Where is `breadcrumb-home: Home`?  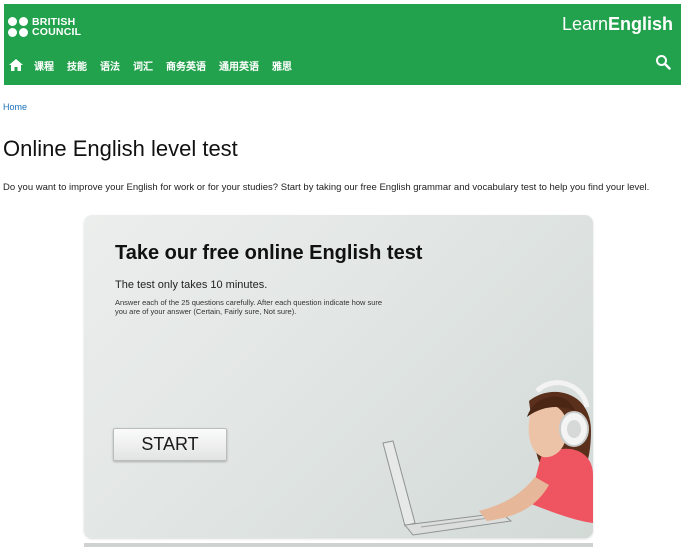
breadcrumb-home: Home is located at coordinates (15, 107).